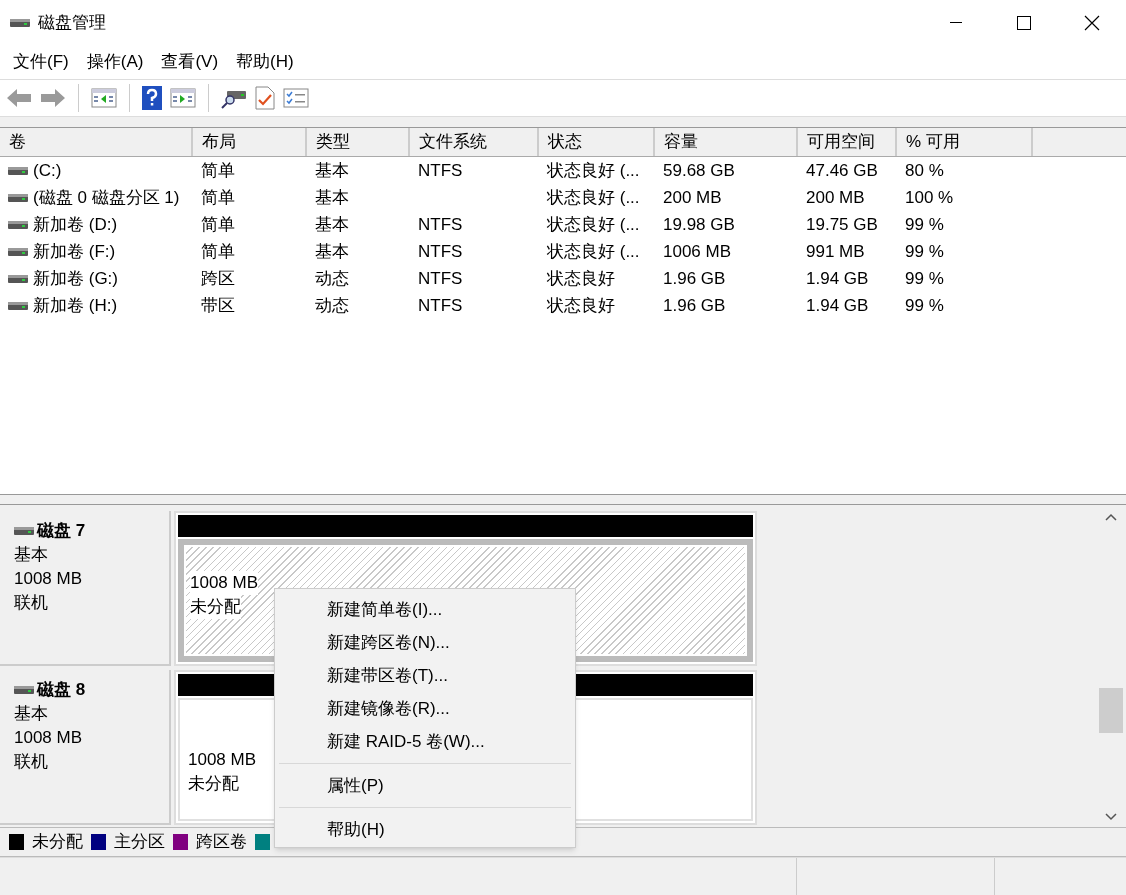  I want to click on table-cell-text: 59.68 GB, so click(699, 170).